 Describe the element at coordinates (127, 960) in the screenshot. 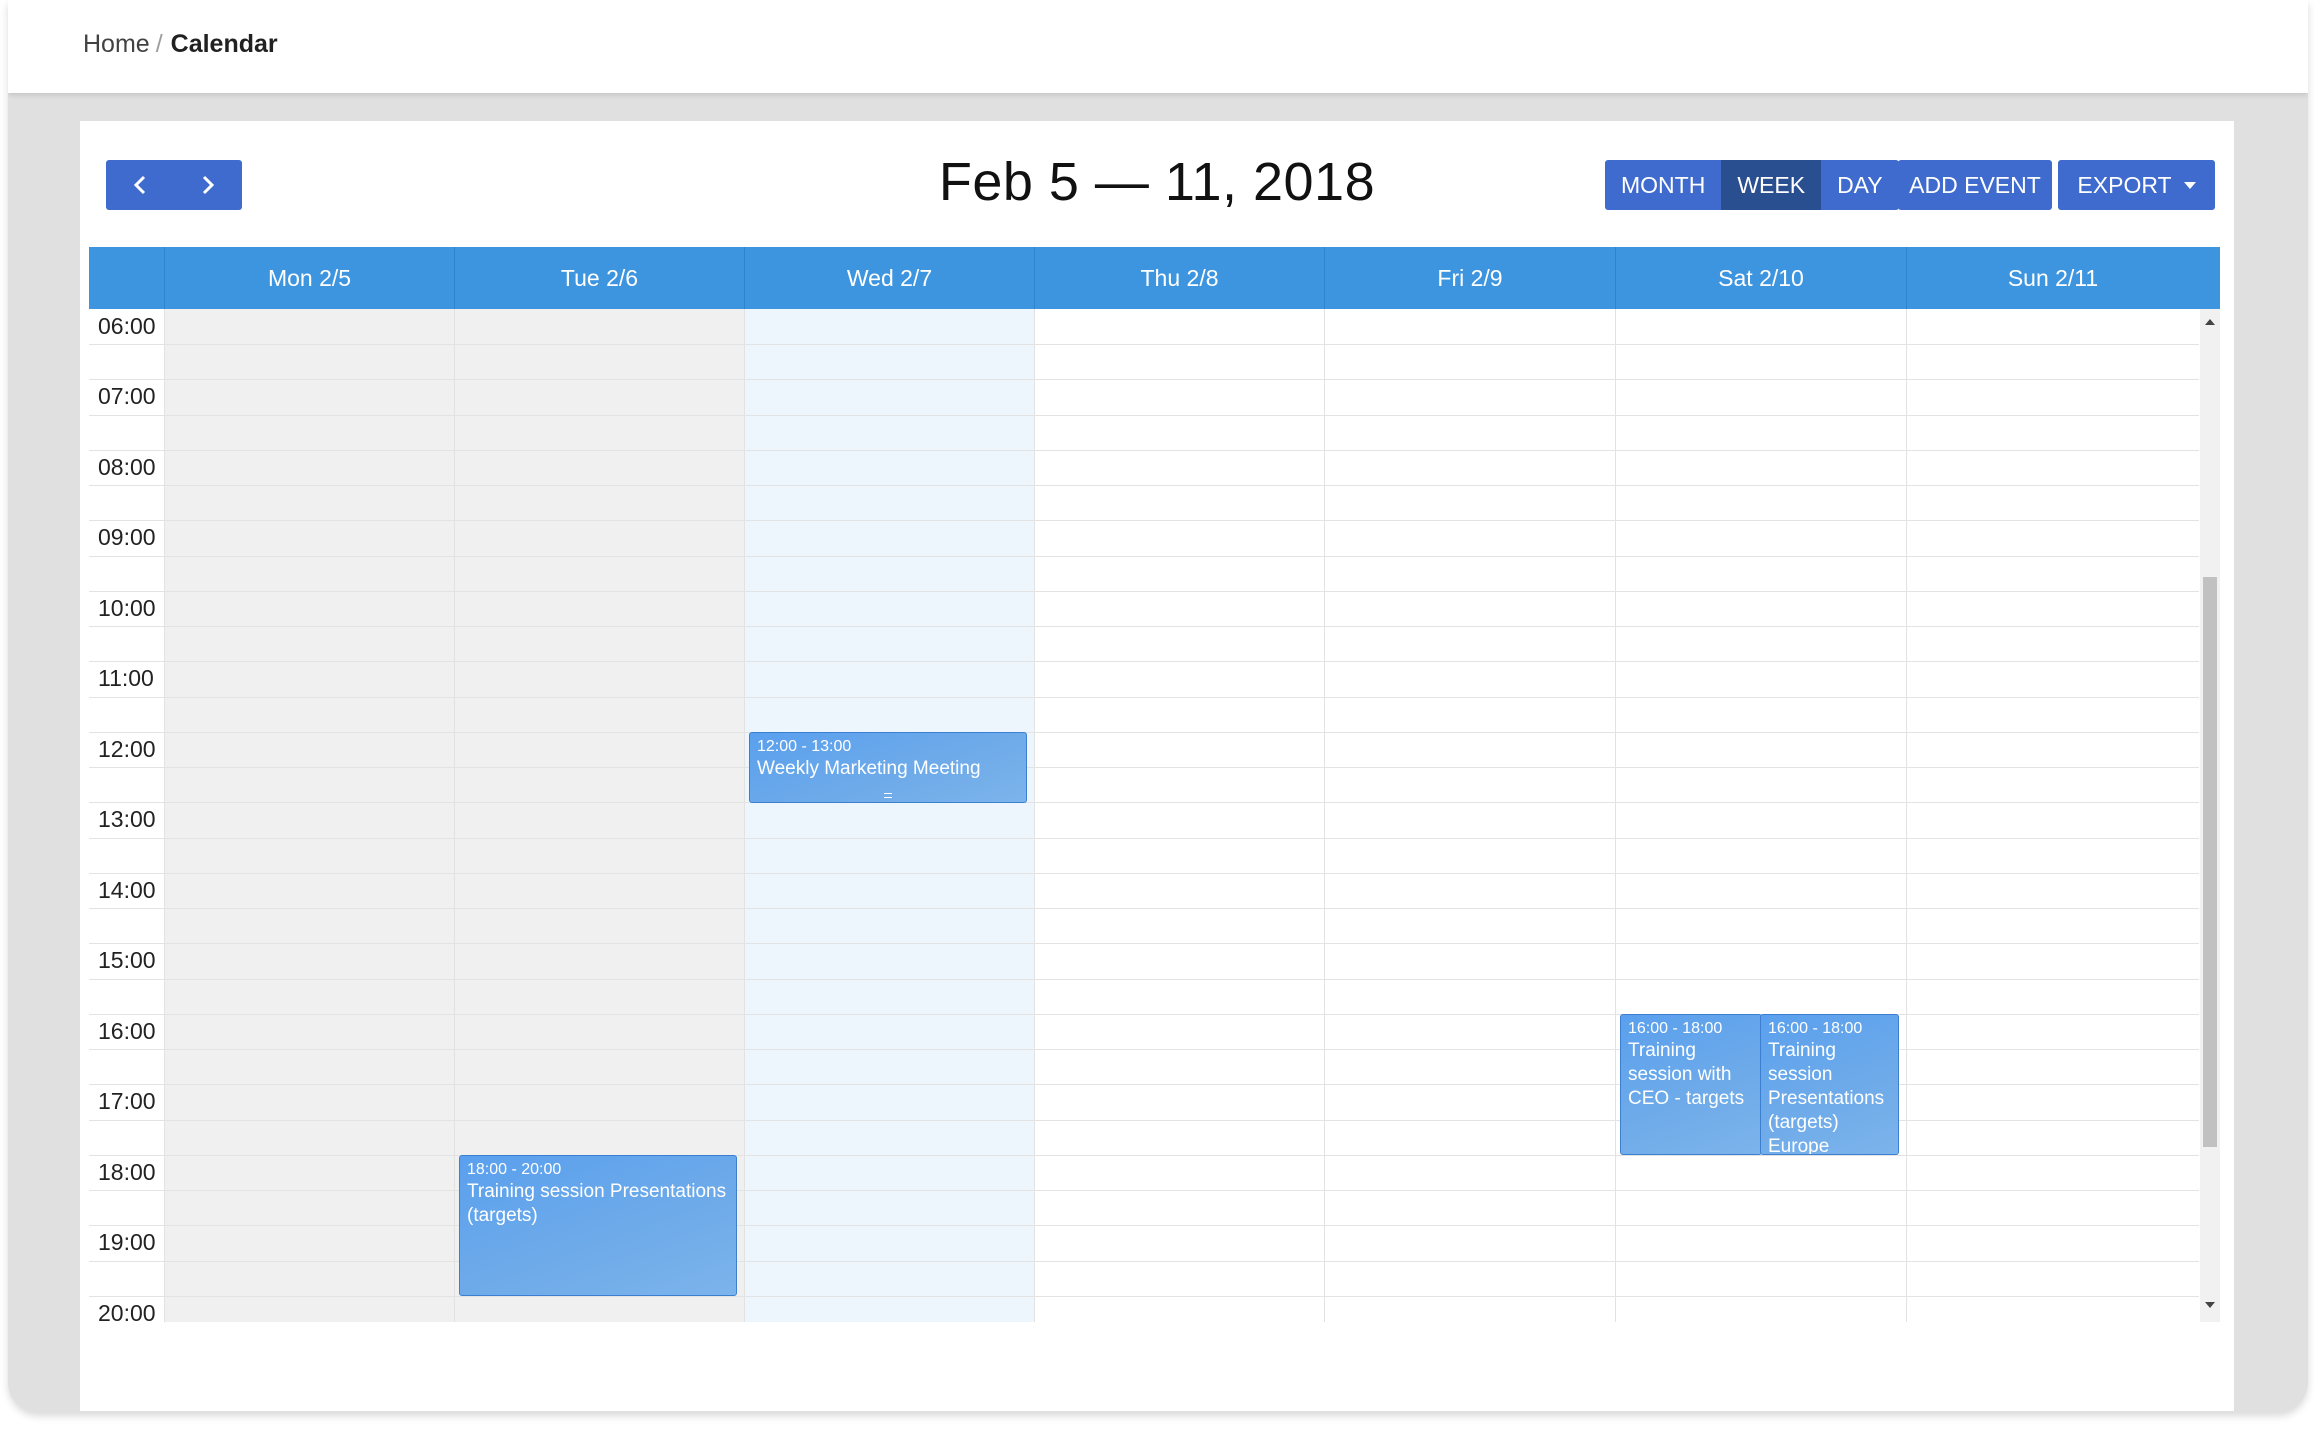

I see `time-label: 15:00` at that location.